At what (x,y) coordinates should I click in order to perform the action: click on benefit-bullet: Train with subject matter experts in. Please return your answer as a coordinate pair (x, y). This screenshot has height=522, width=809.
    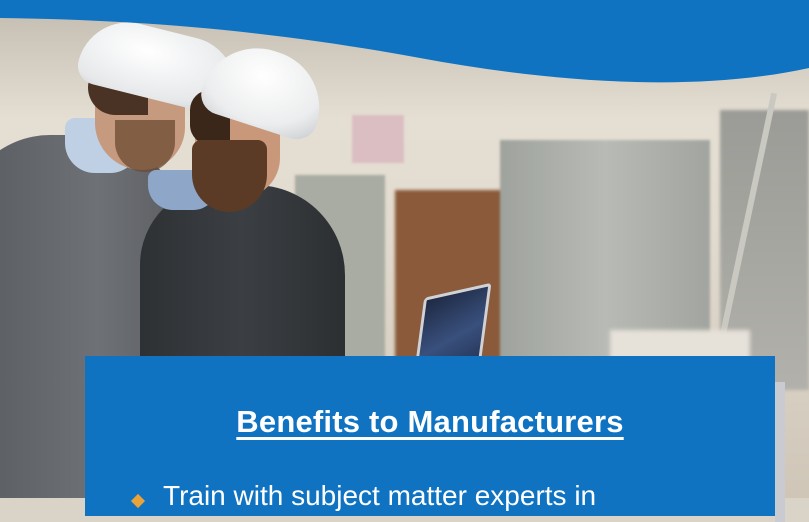
    Looking at the image, I should click on (363, 496).